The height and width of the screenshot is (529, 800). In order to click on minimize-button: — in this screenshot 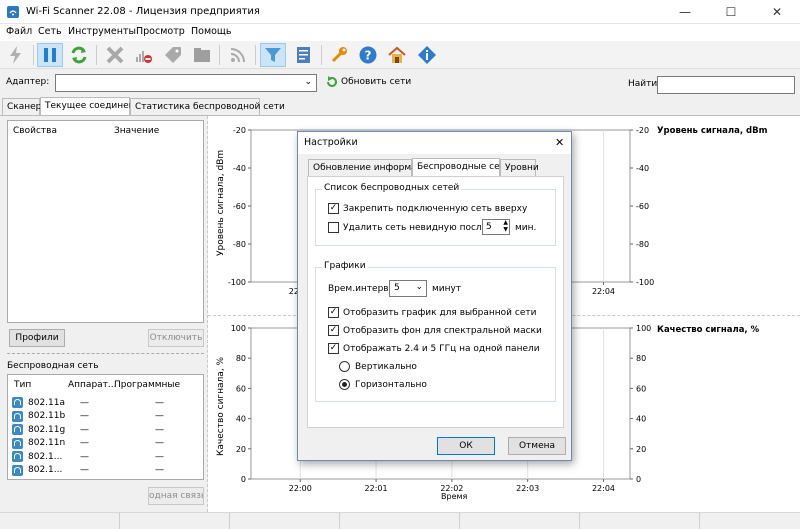, I will do `click(685, 12)`.